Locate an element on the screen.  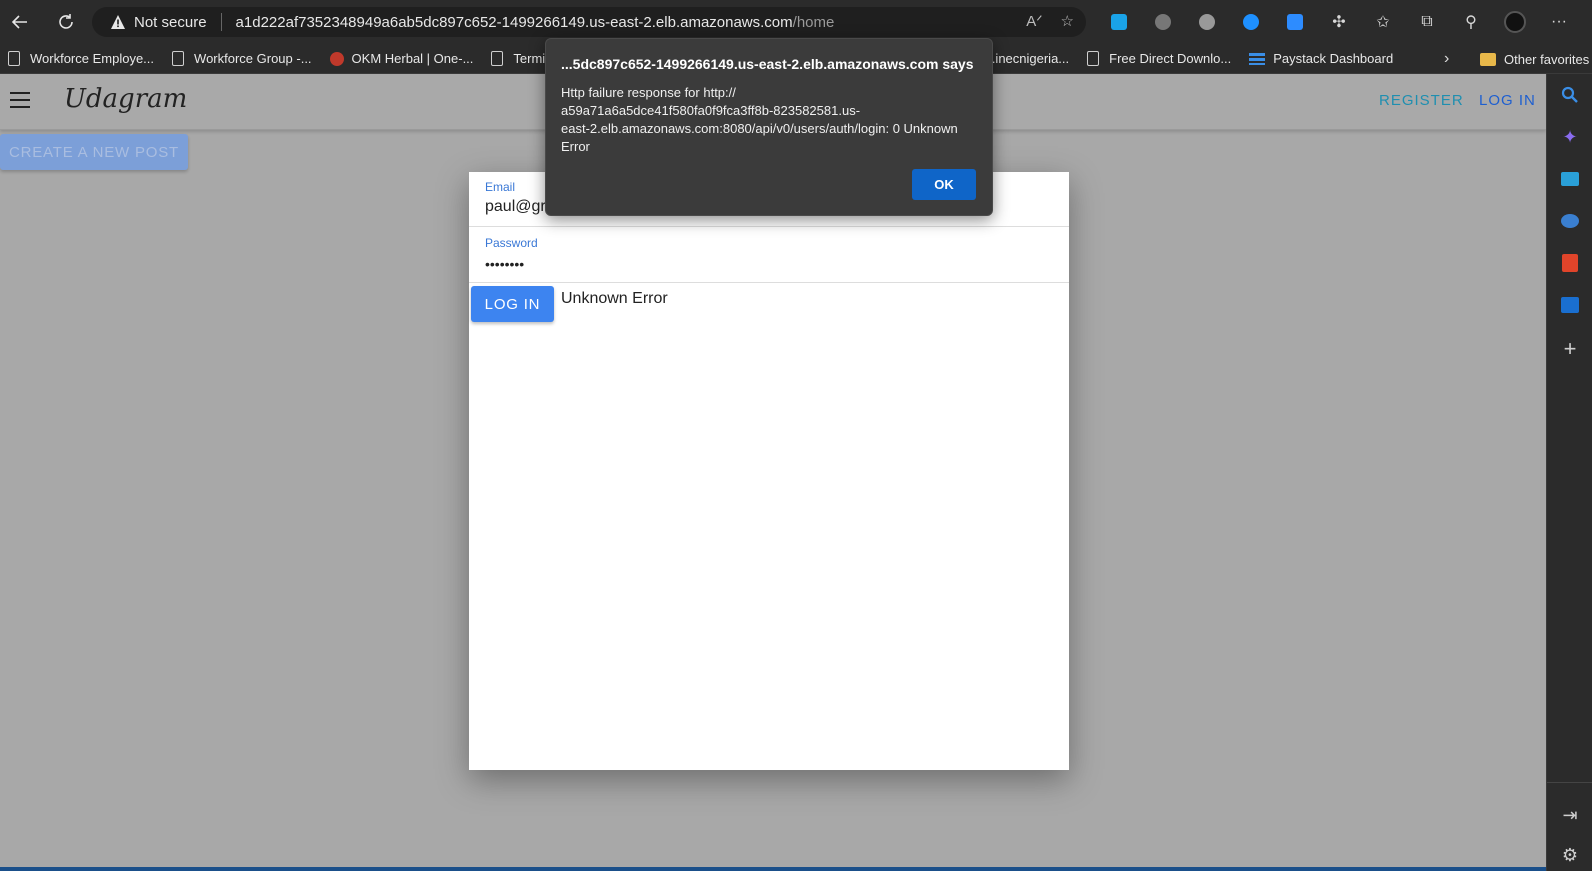
extension-chat-icon is located at coordinates (1207, 22).